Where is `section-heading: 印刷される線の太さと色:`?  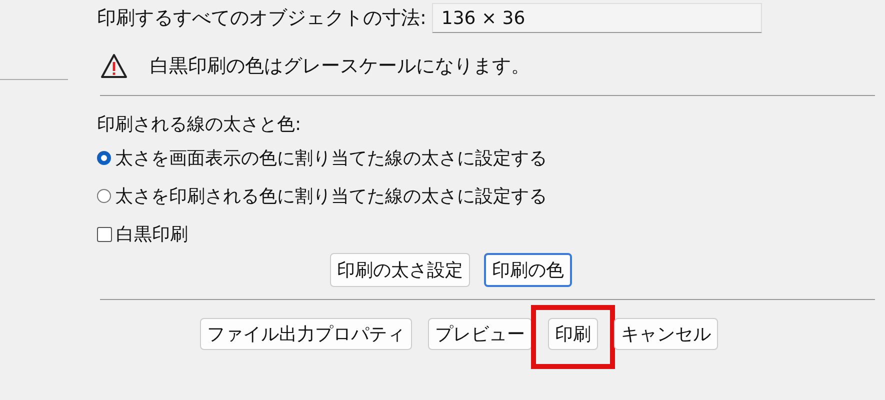 section-heading: 印刷される線の太さと色: is located at coordinates (199, 124).